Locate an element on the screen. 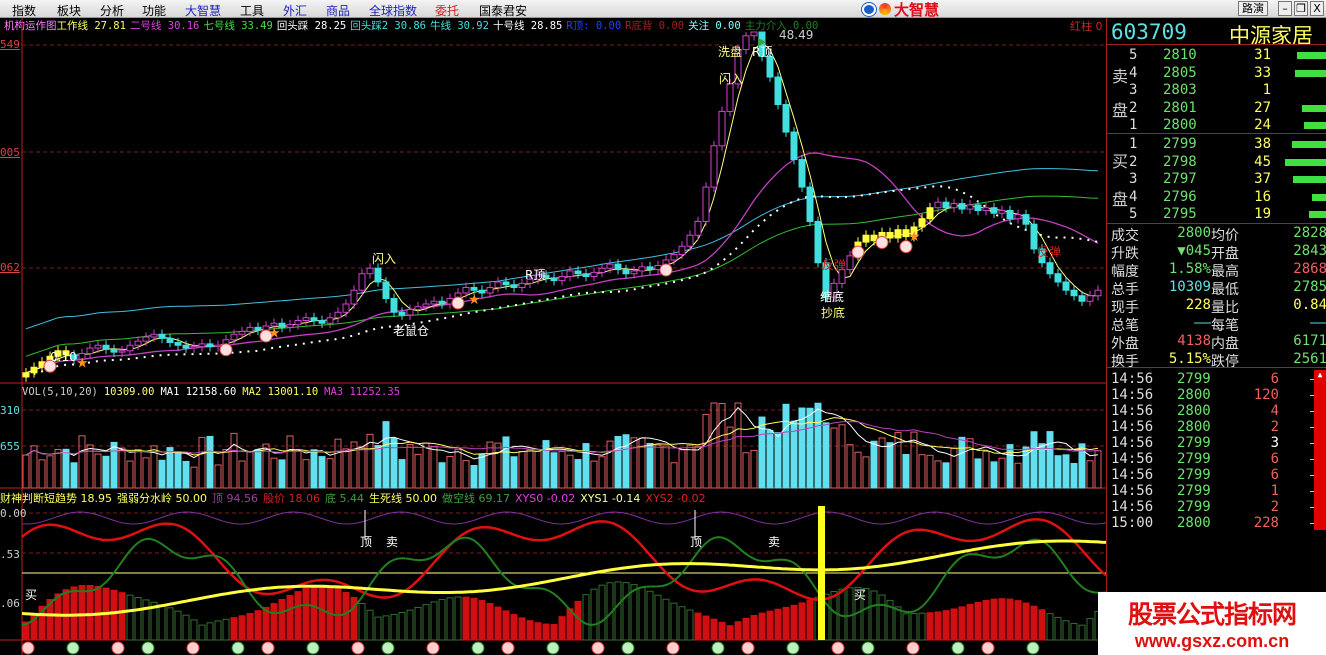  stat-row: 总笔 —— 每笔 —— is located at coordinates (1216, 324).